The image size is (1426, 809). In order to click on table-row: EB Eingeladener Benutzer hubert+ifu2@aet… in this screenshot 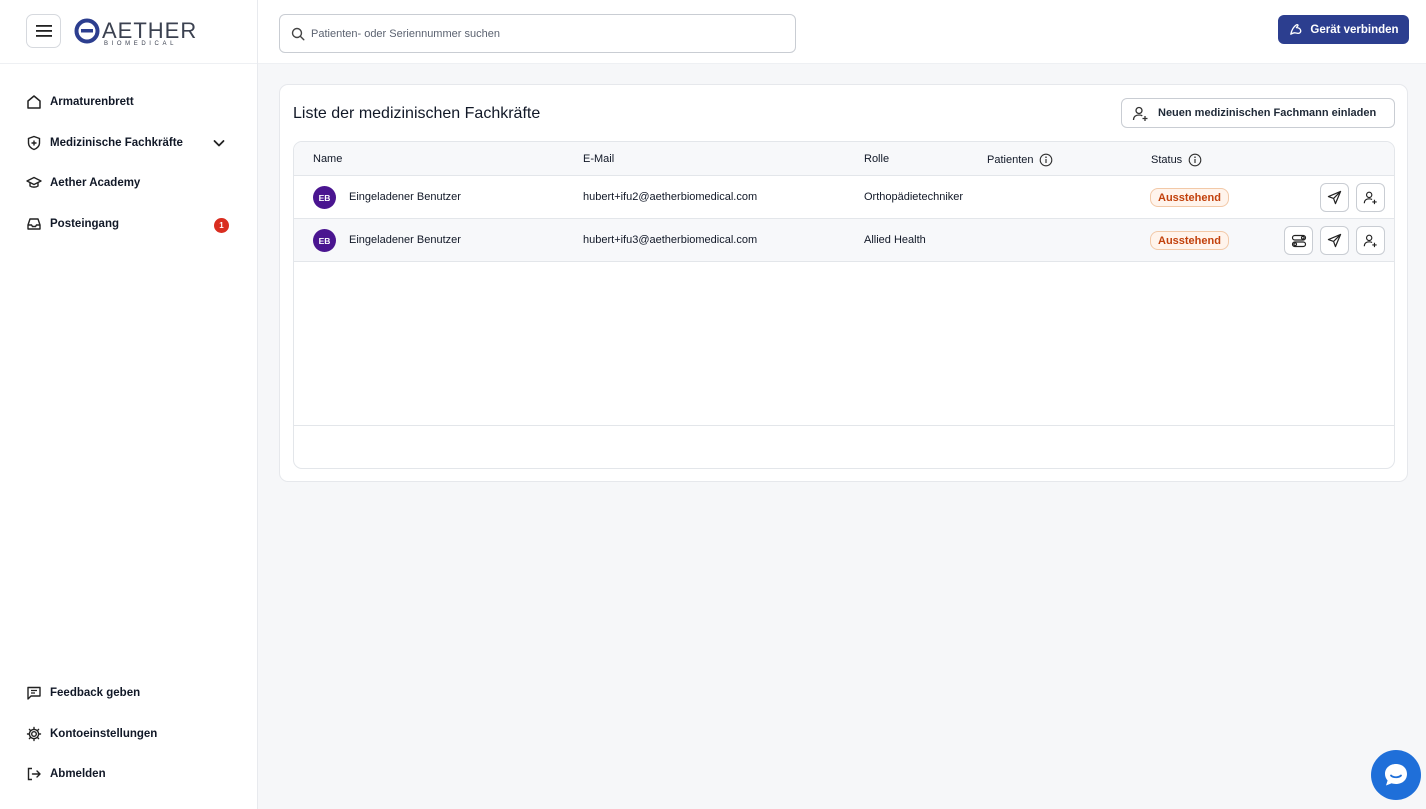, I will do `click(844, 197)`.